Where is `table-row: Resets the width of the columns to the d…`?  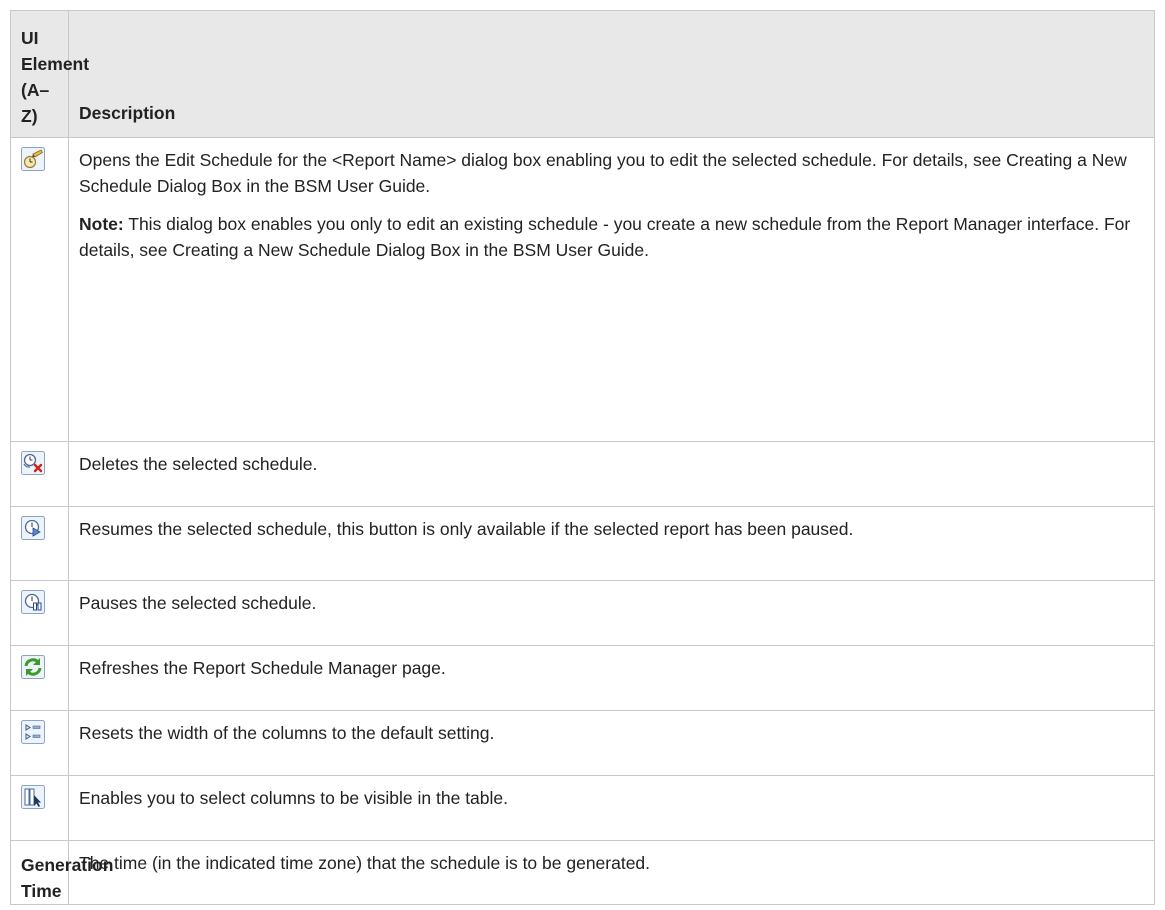
table-row: Resets the width of the columns to the d… is located at coordinates (582, 743).